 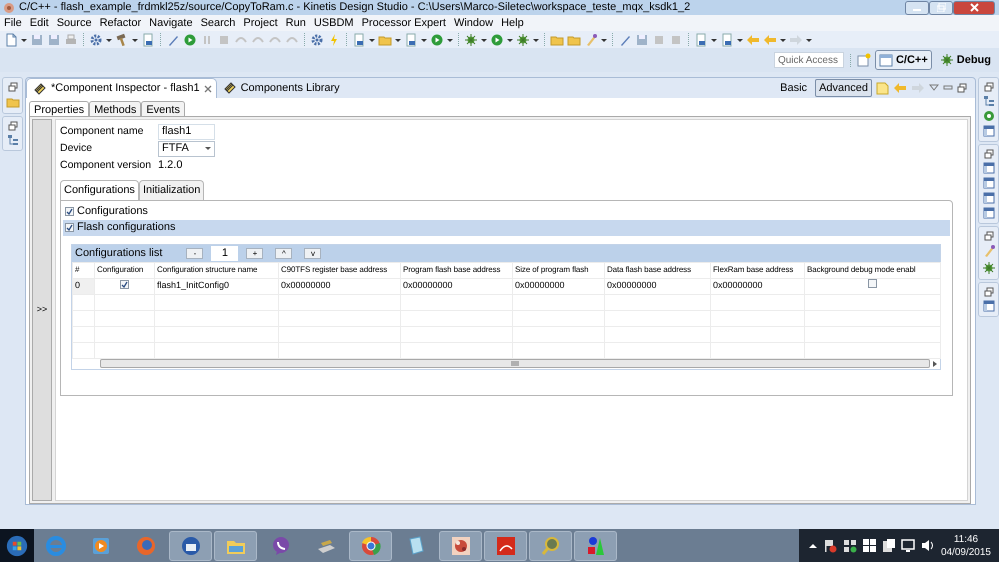 I want to click on menu-item: Run, so click(x=296, y=23).